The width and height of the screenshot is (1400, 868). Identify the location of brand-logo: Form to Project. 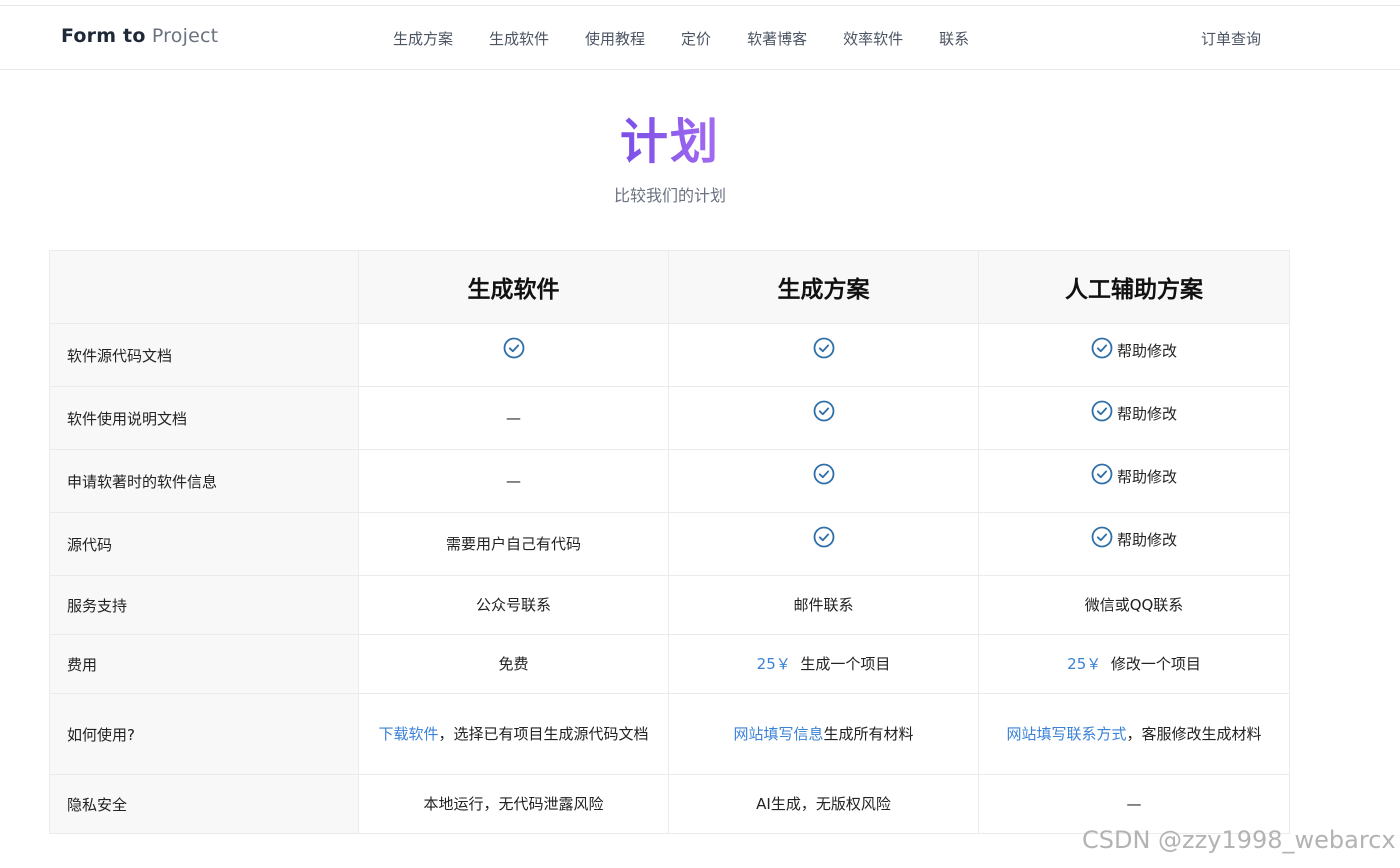
(139, 36).